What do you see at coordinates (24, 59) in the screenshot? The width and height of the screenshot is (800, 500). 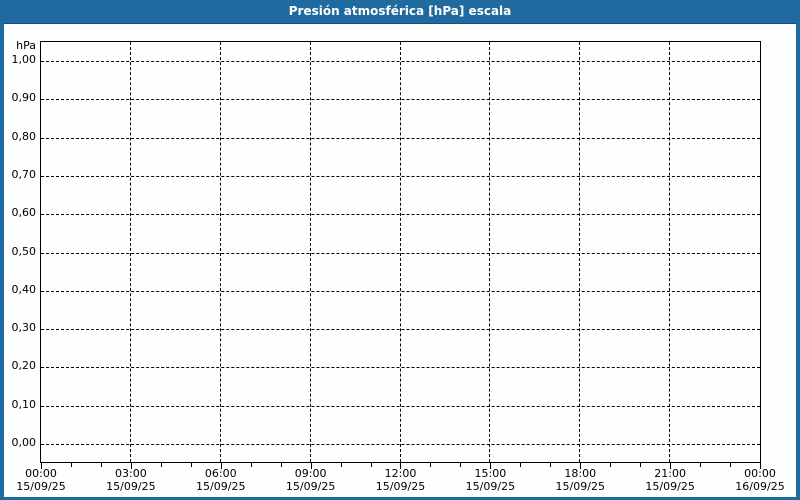 I see `y-axis-tick-label: 1,00` at bounding box center [24, 59].